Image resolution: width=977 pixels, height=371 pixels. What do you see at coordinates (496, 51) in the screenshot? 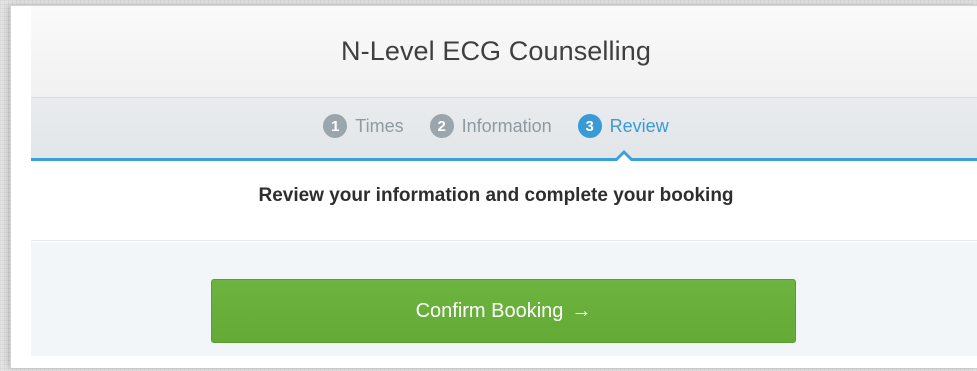
I see `page-title: N-Level ECG Counselling` at bounding box center [496, 51].